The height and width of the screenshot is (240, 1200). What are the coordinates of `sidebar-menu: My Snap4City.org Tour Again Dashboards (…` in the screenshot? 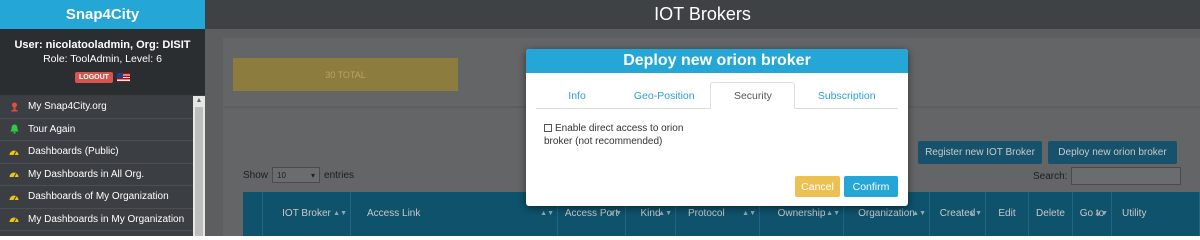 It's located at (96, 163).